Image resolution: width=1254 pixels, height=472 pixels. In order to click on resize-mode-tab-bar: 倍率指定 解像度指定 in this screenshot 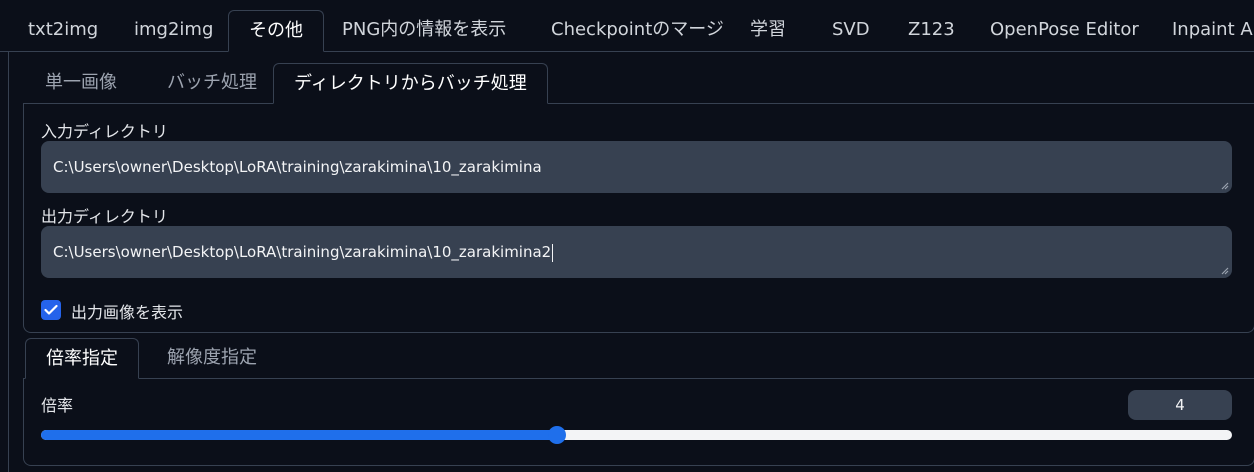, I will do `click(638, 358)`.